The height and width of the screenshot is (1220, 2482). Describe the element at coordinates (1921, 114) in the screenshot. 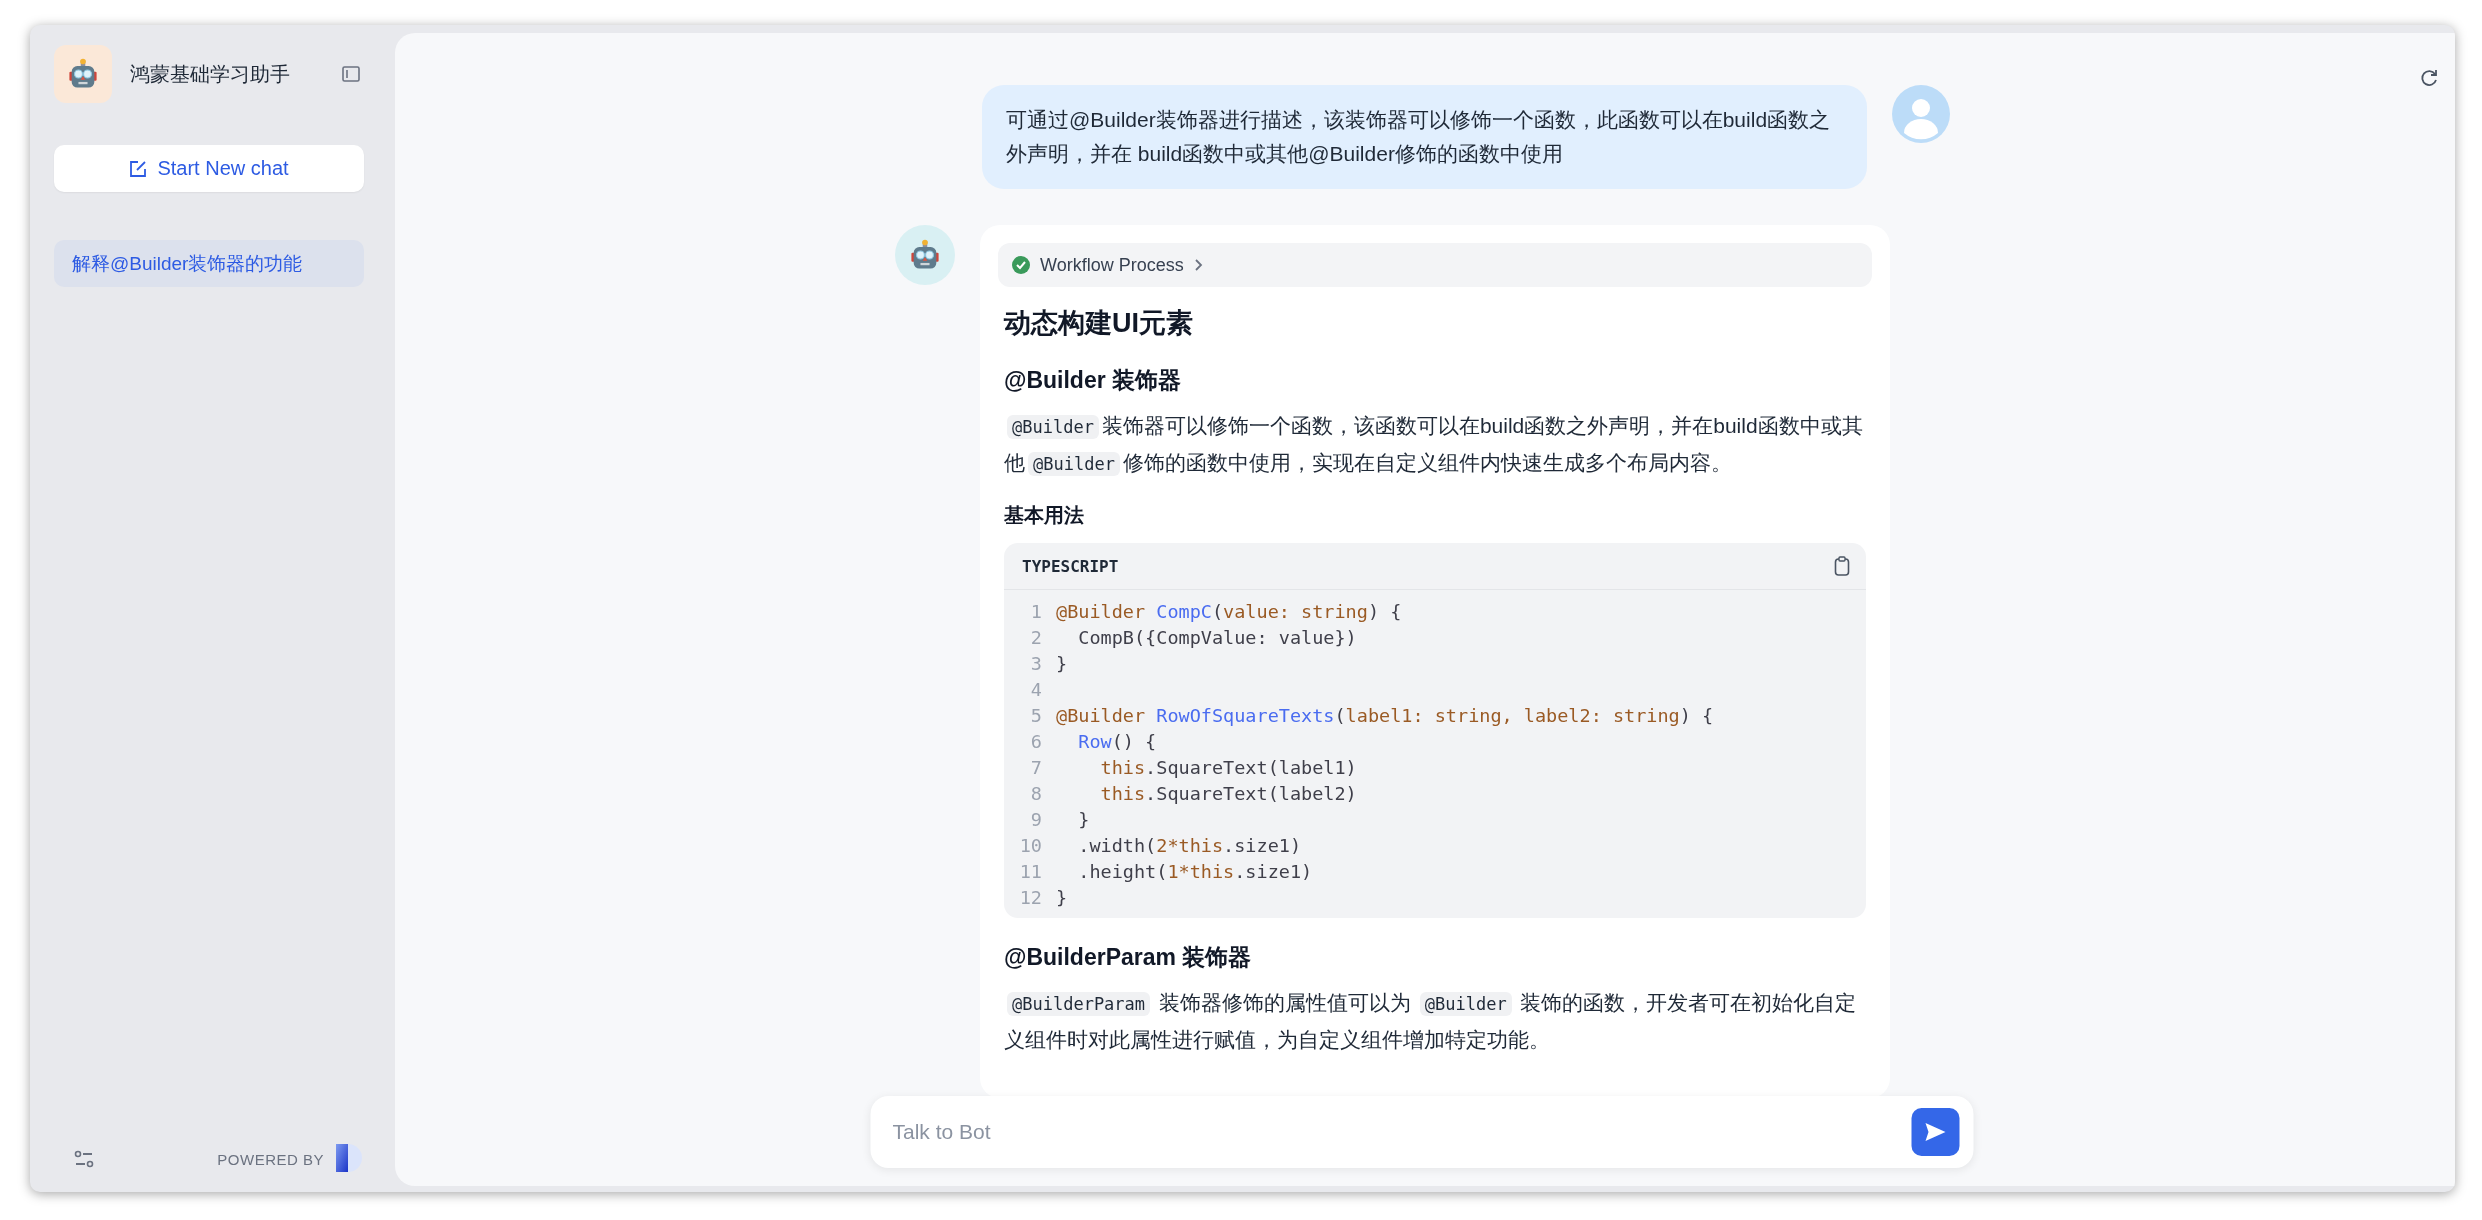

I see `user-avatar-icon` at that location.